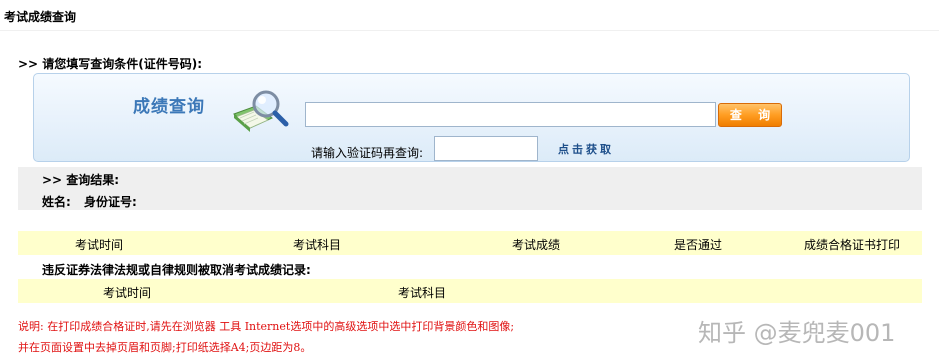 This screenshot has height=363, width=939. I want to click on query-input, so click(510, 114).